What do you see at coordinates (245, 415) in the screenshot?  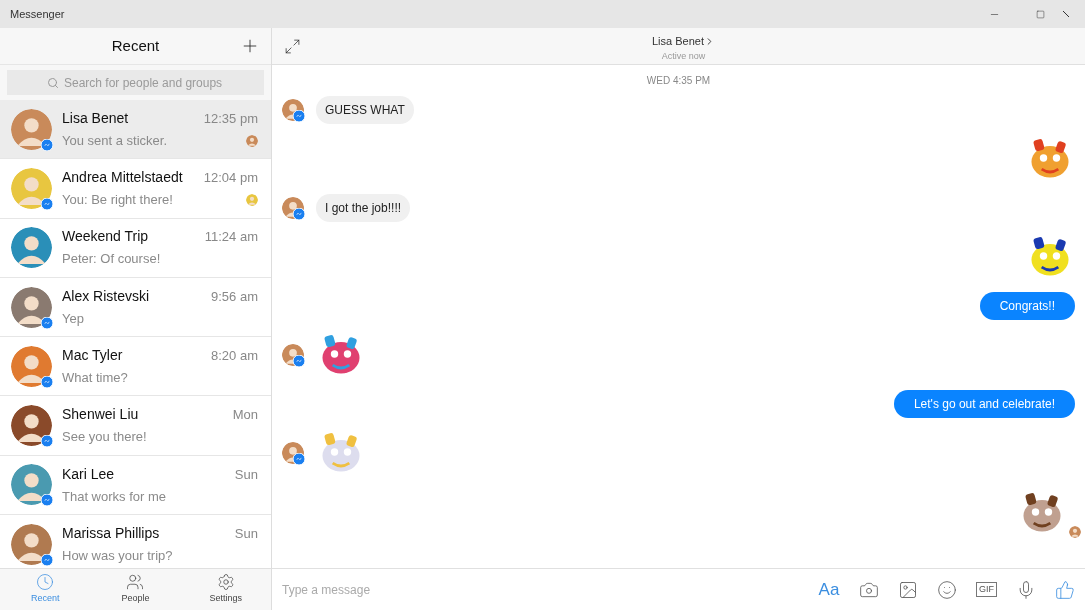 I see `message-time: Mon` at bounding box center [245, 415].